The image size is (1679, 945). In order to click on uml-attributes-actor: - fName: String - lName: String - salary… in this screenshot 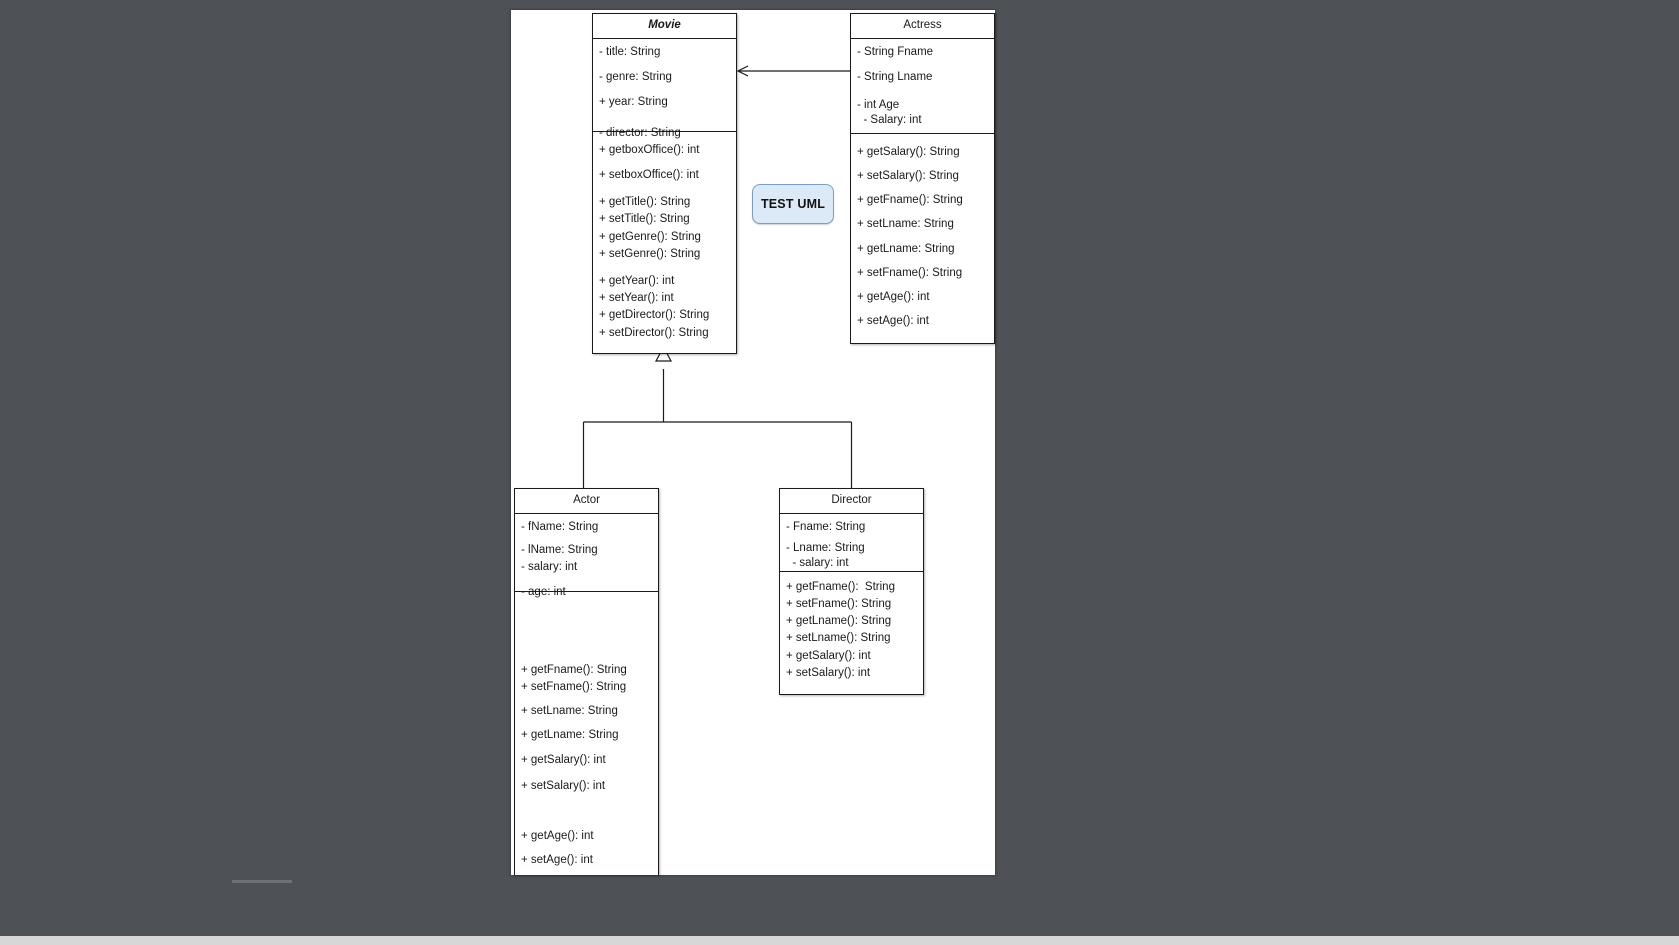, I will do `click(586, 556)`.